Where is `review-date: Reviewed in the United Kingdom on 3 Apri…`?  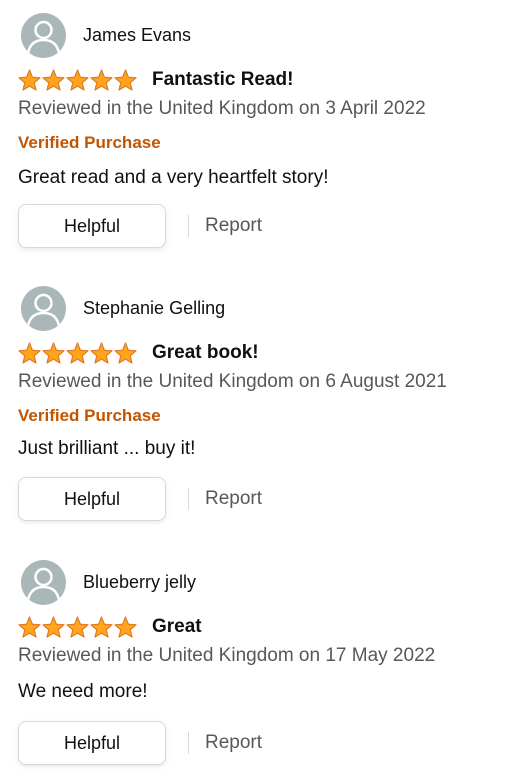 review-date: Reviewed in the United Kingdom on 3 Apri… is located at coordinates (222, 108).